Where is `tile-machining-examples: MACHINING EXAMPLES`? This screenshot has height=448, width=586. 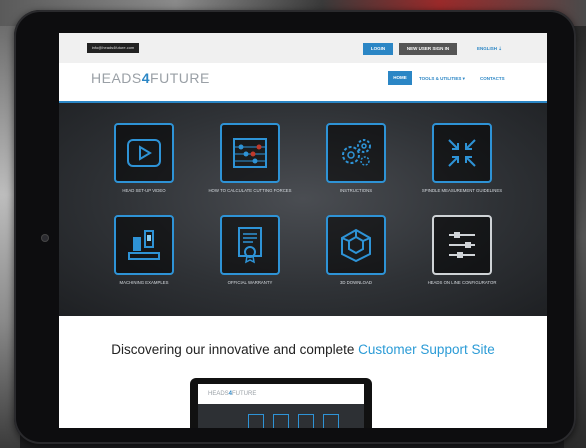
tile-machining-examples: MACHINING EXAMPLES is located at coordinates (144, 250).